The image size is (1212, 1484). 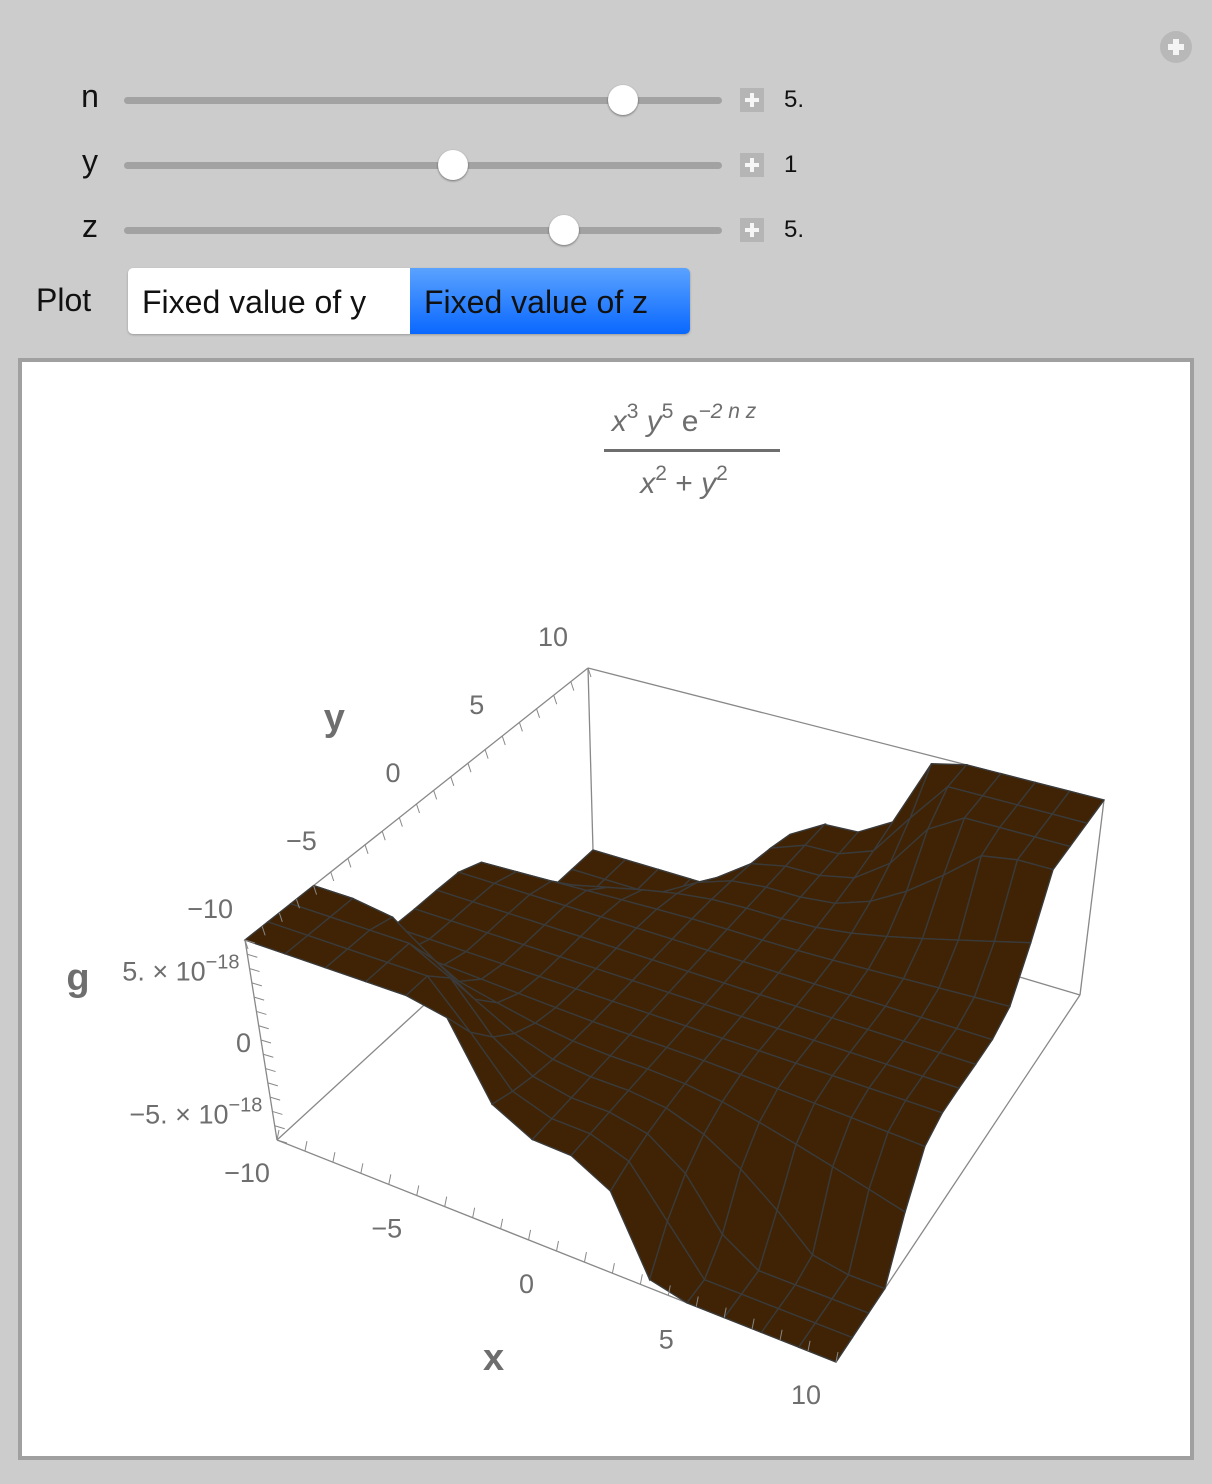 What do you see at coordinates (180, 969) in the screenshot?
I see `g-tick-label: 5. × 10−18` at bounding box center [180, 969].